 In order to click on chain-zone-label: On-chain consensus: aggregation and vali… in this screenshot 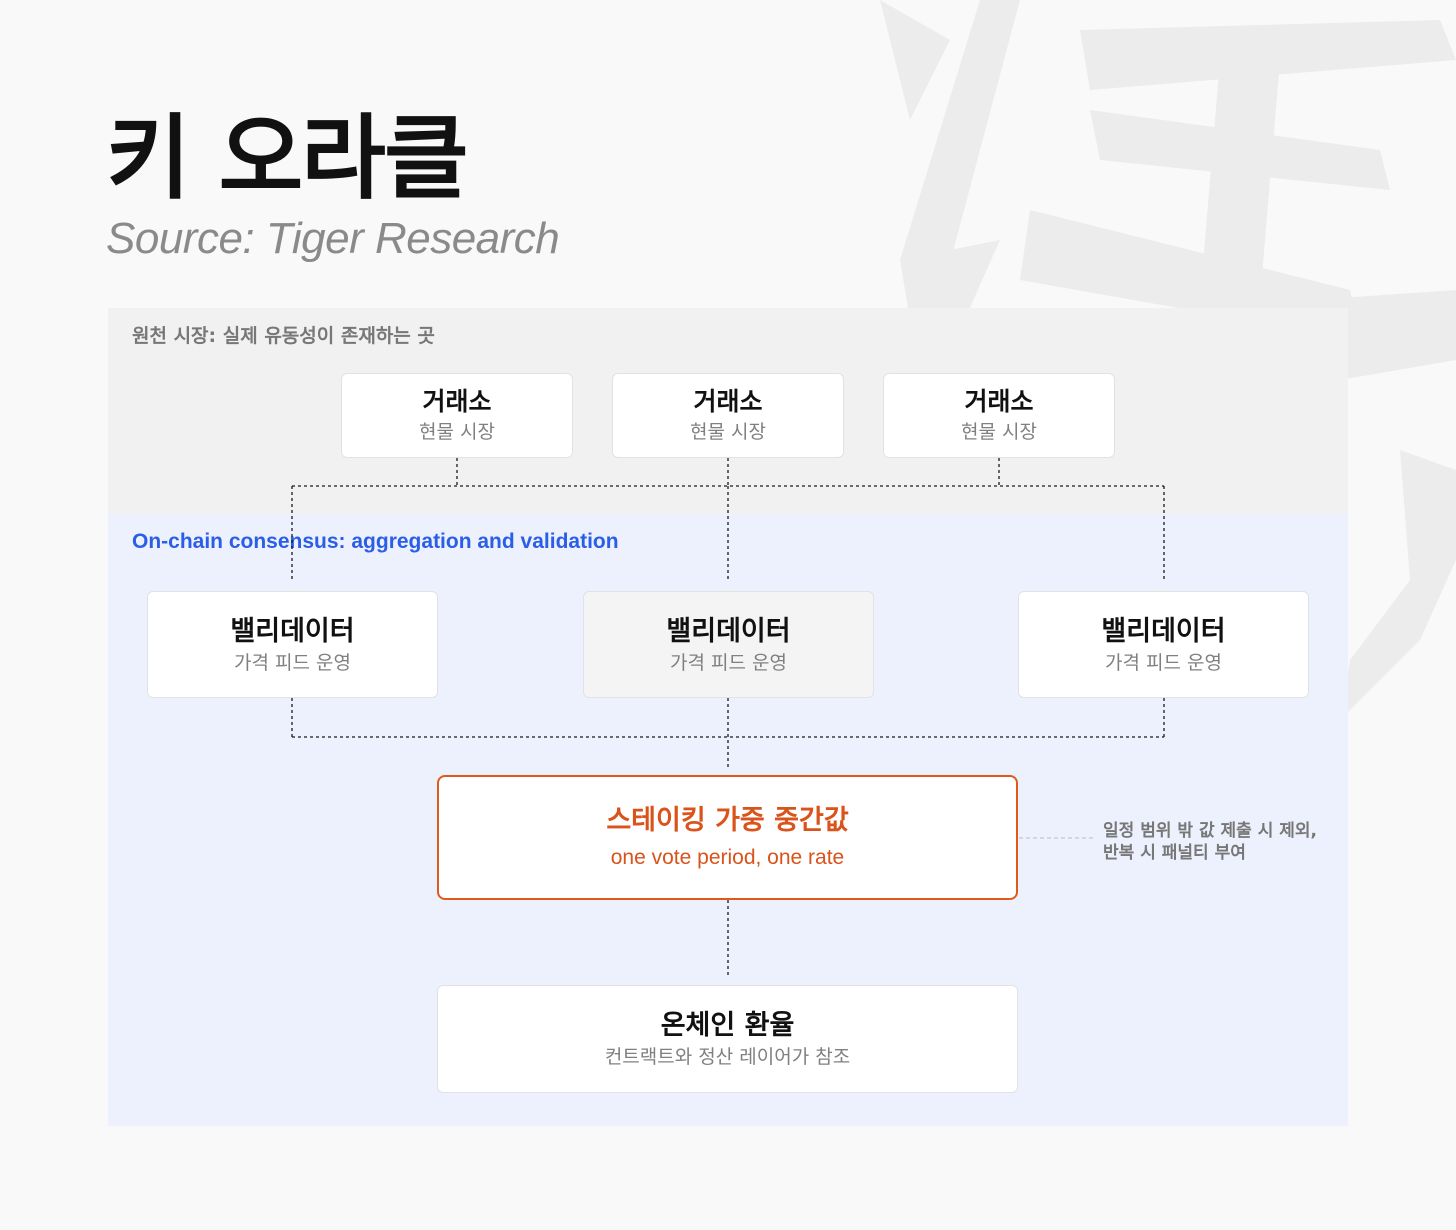, I will do `click(375, 541)`.